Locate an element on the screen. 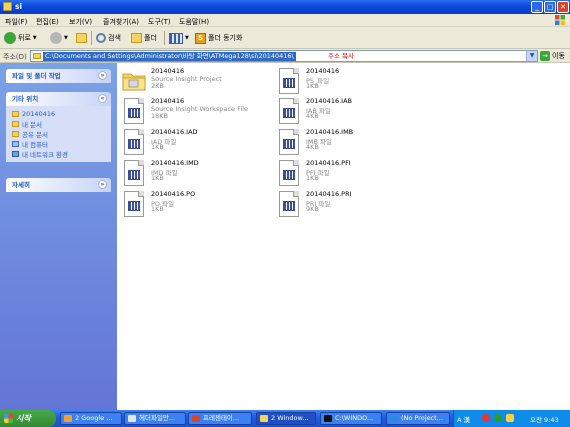 Image resolution: width=570 pixels, height=427 pixels. ime-indicator: A 漢 is located at coordinates (463, 419).